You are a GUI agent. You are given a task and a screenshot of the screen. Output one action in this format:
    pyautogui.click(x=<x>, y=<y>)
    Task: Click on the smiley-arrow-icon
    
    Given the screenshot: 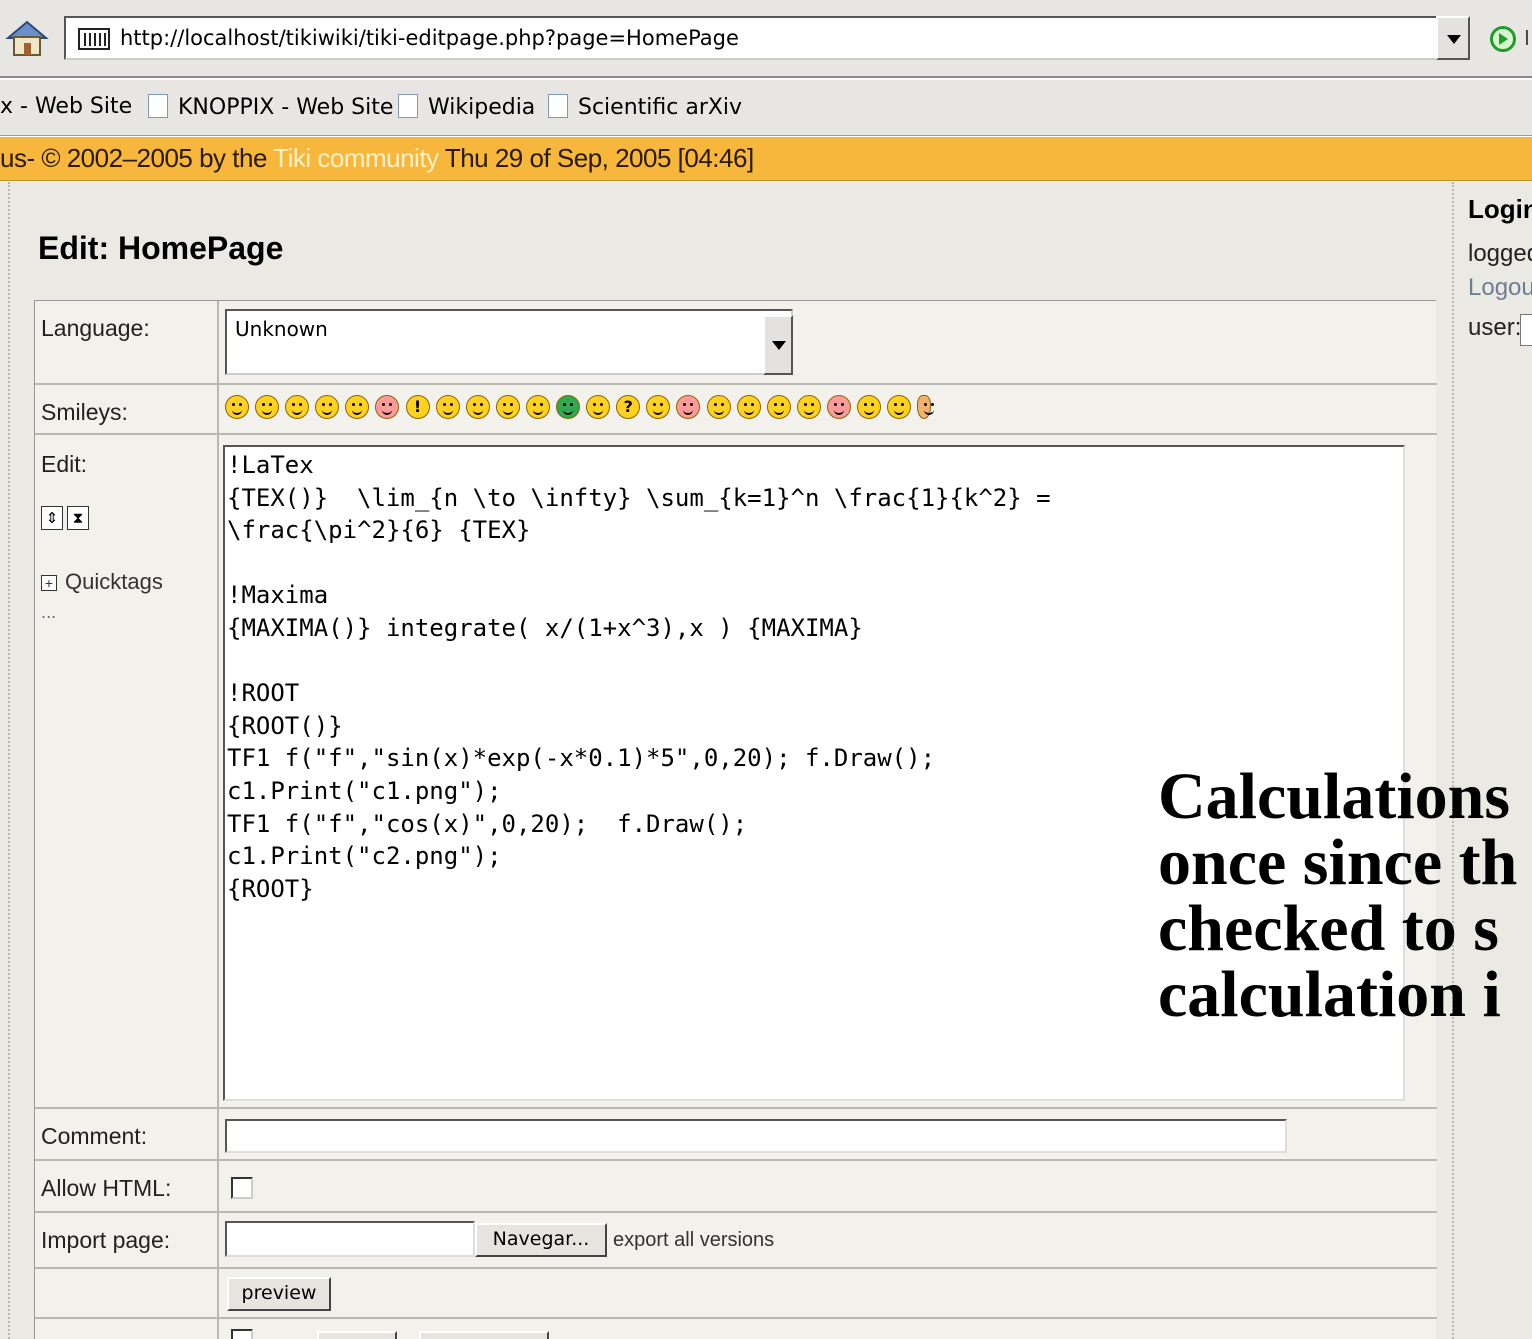 What is the action you would take?
    pyautogui.click(x=899, y=407)
    